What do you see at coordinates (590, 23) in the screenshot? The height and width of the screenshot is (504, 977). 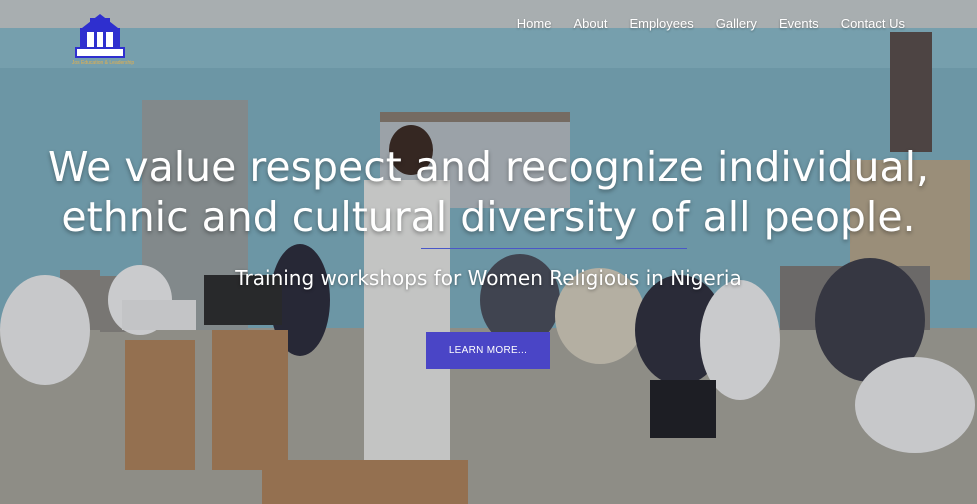 I see `nav-item-about: About` at bounding box center [590, 23].